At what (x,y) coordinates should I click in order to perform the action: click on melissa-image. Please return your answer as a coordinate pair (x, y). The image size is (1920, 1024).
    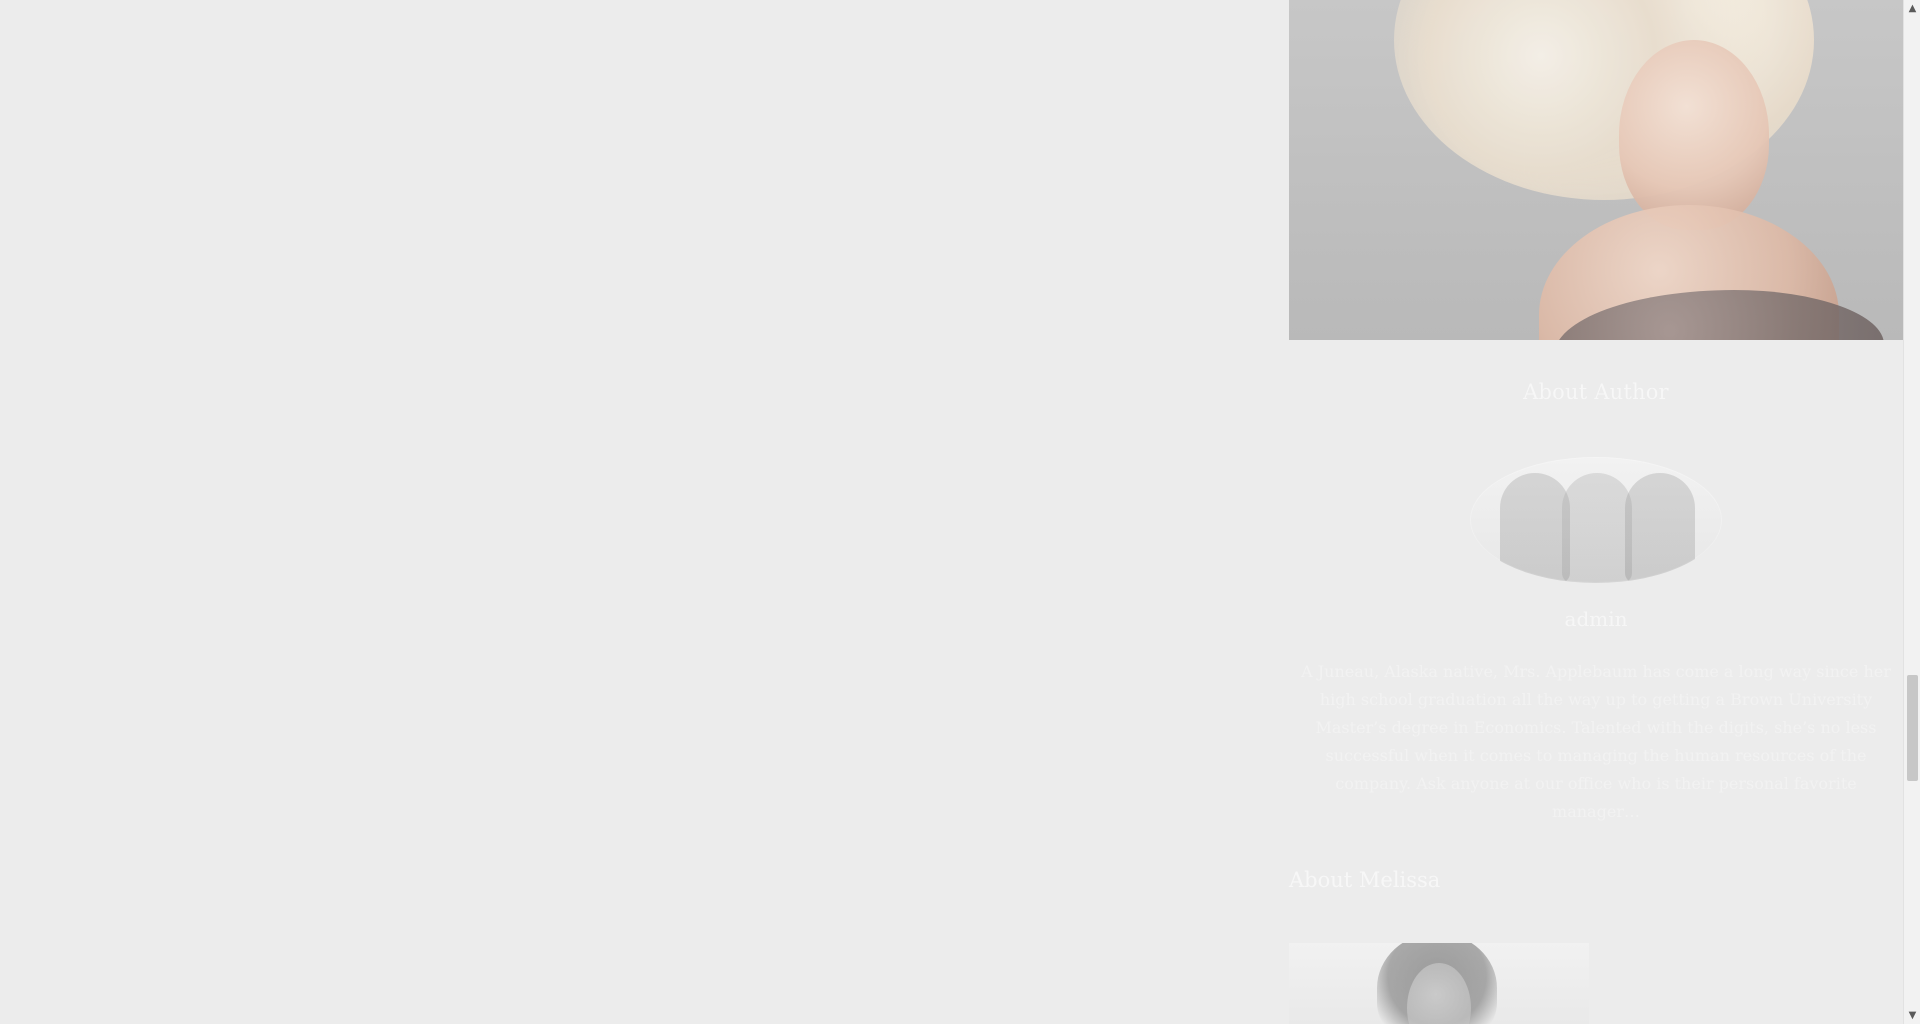
    Looking at the image, I should click on (1439, 983).